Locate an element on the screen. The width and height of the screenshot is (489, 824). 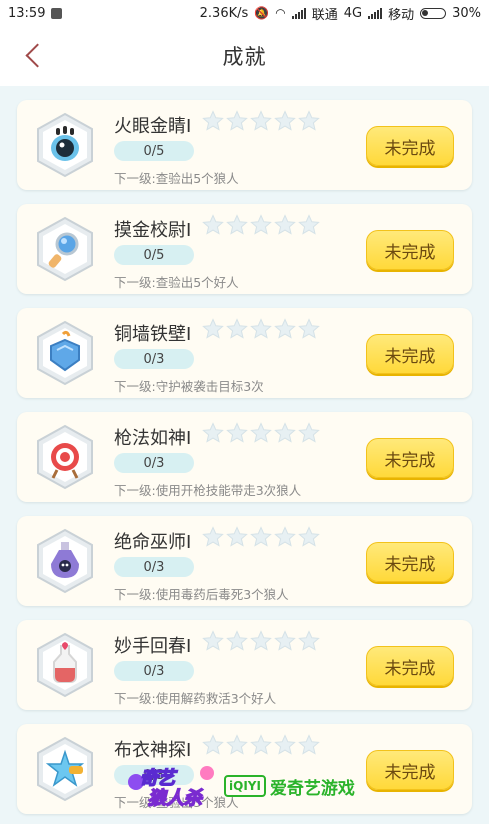
next-level-text: 下一级:使用开枪技能带走3次狼人 is located at coordinates (208, 490).